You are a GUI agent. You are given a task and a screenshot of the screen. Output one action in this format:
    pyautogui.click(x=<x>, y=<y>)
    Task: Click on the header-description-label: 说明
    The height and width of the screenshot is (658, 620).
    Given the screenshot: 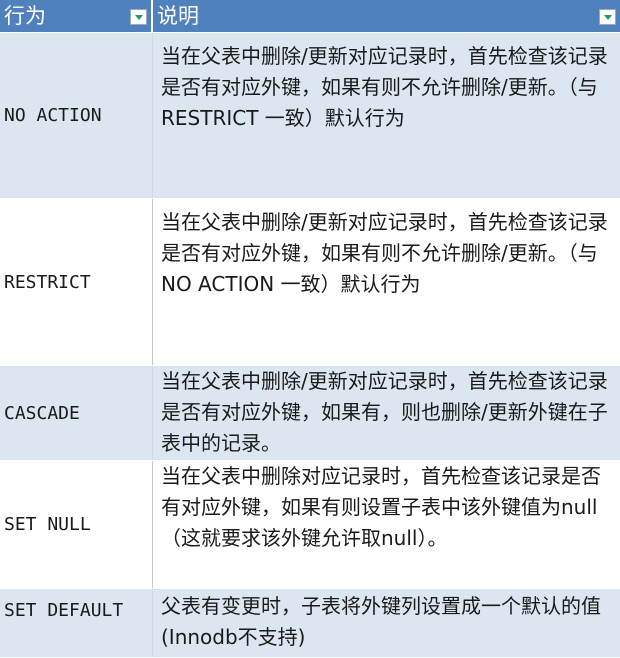 What is the action you would take?
    pyautogui.click(x=178, y=16)
    